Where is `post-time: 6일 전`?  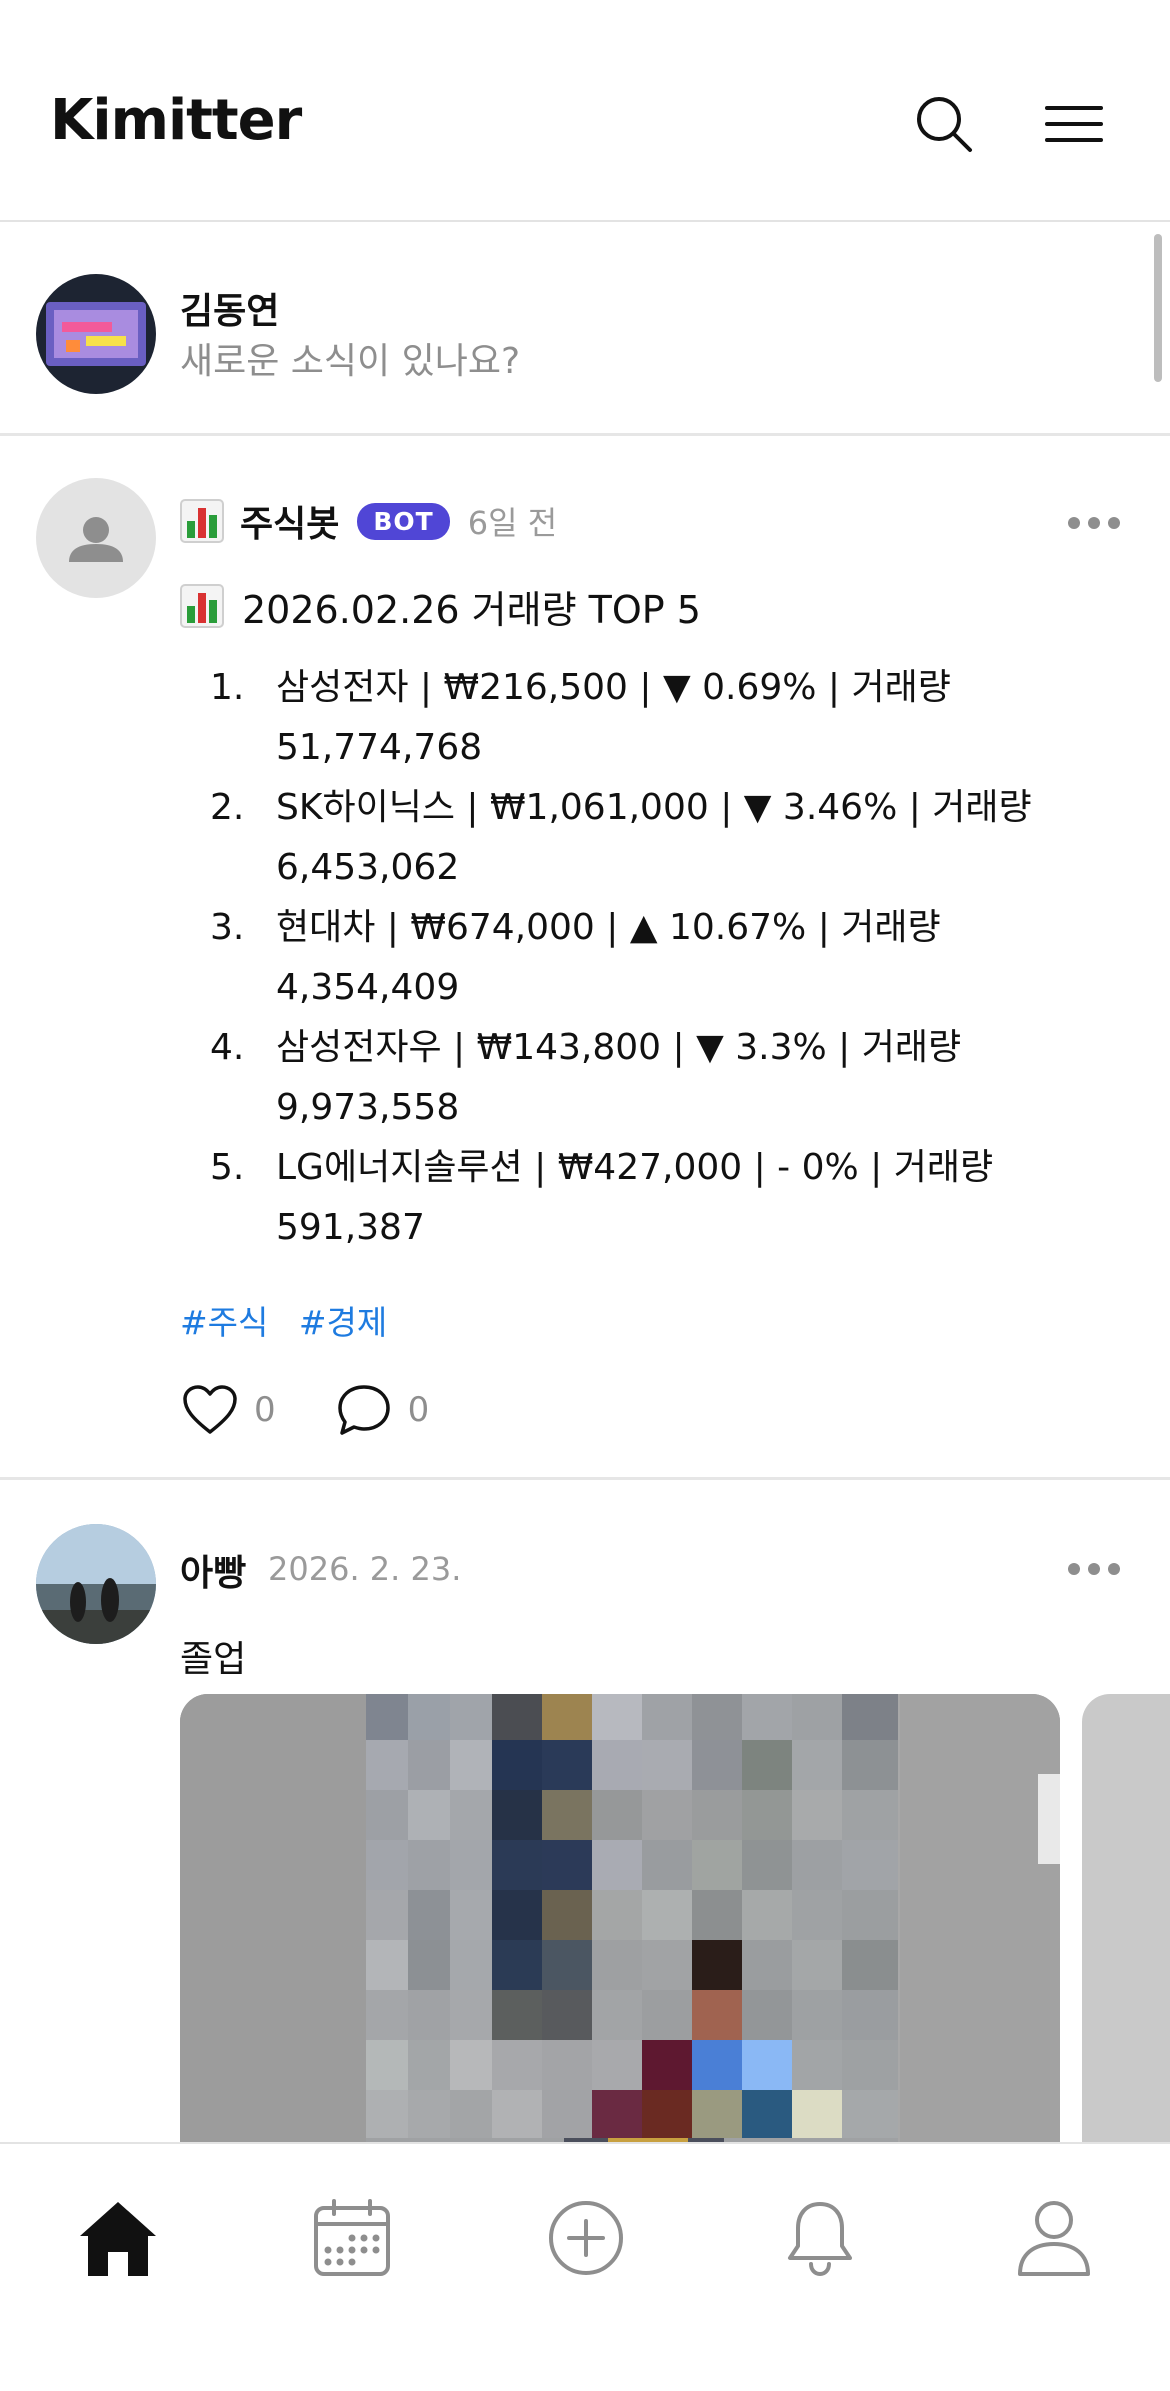 post-time: 6일 전 is located at coordinates (512, 523).